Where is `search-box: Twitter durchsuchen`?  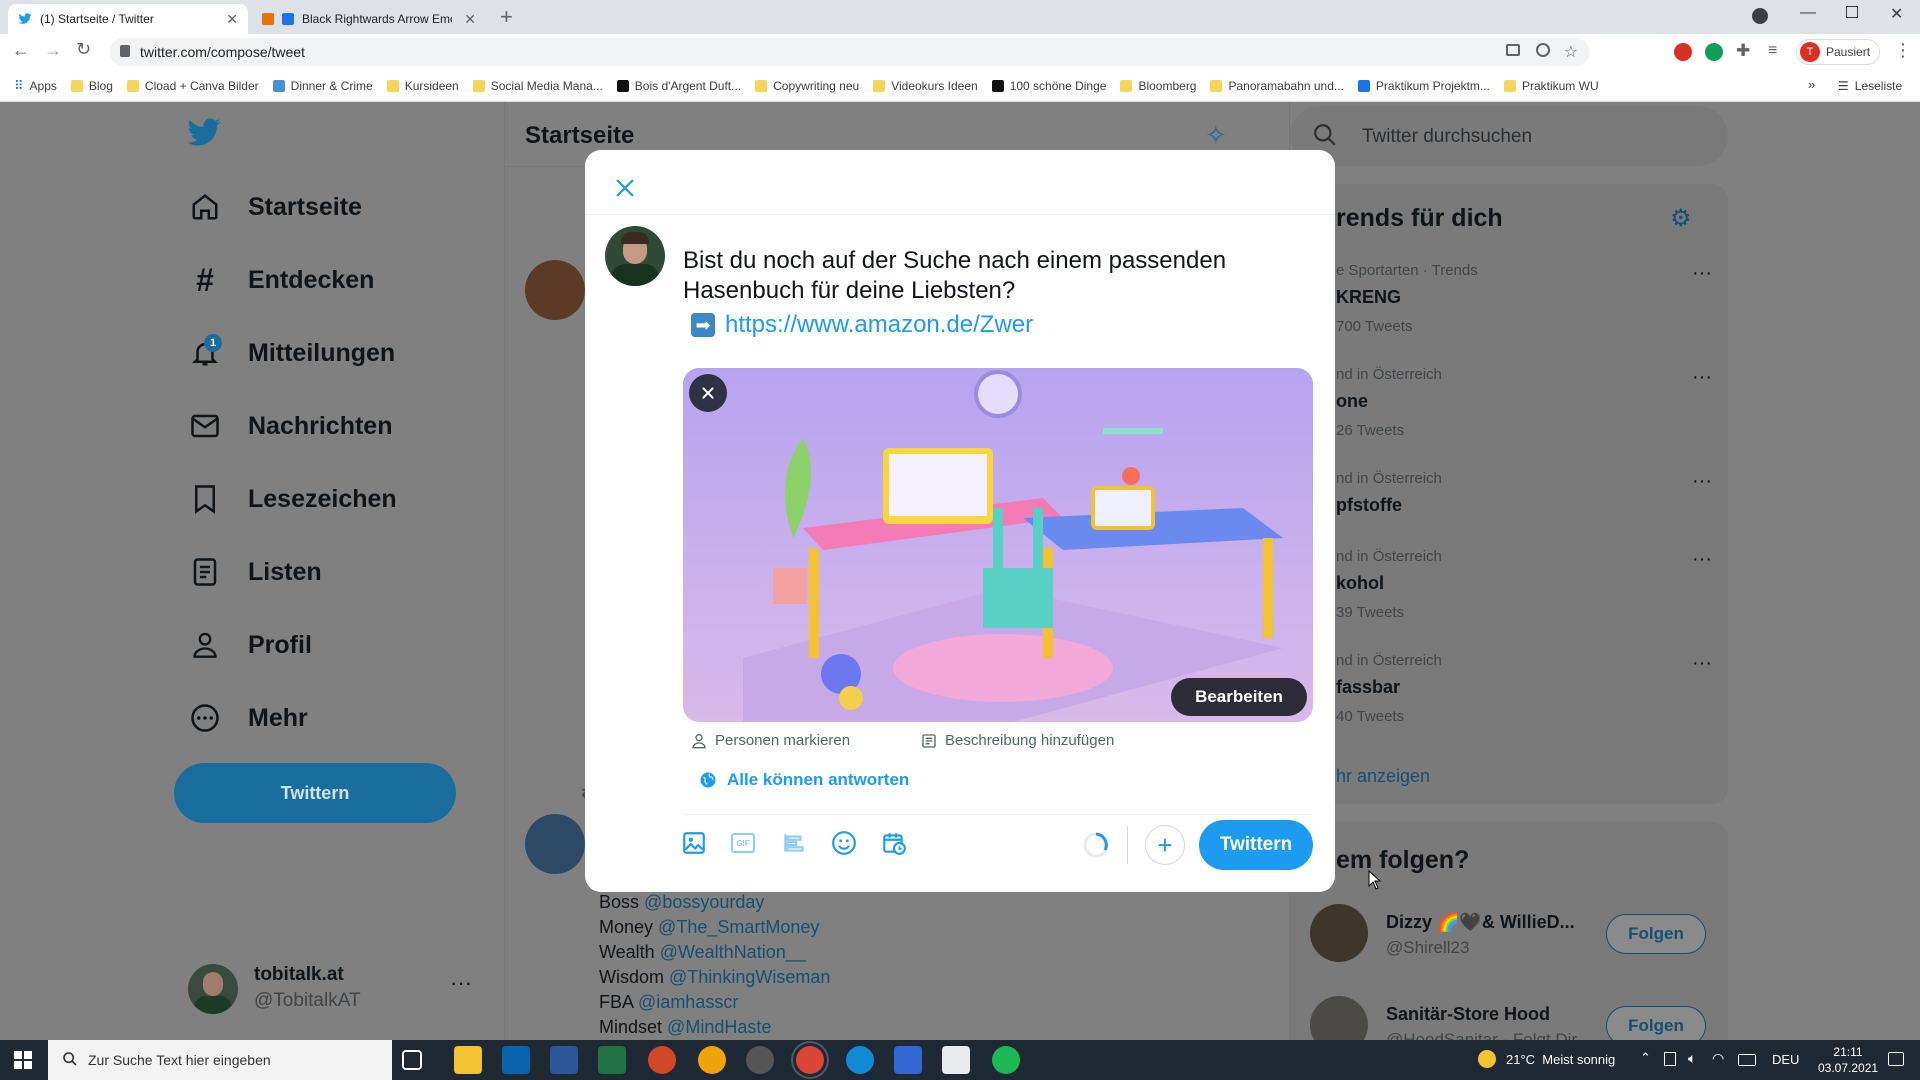 search-box: Twitter durchsuchen is located at coordinates (1509, 136).